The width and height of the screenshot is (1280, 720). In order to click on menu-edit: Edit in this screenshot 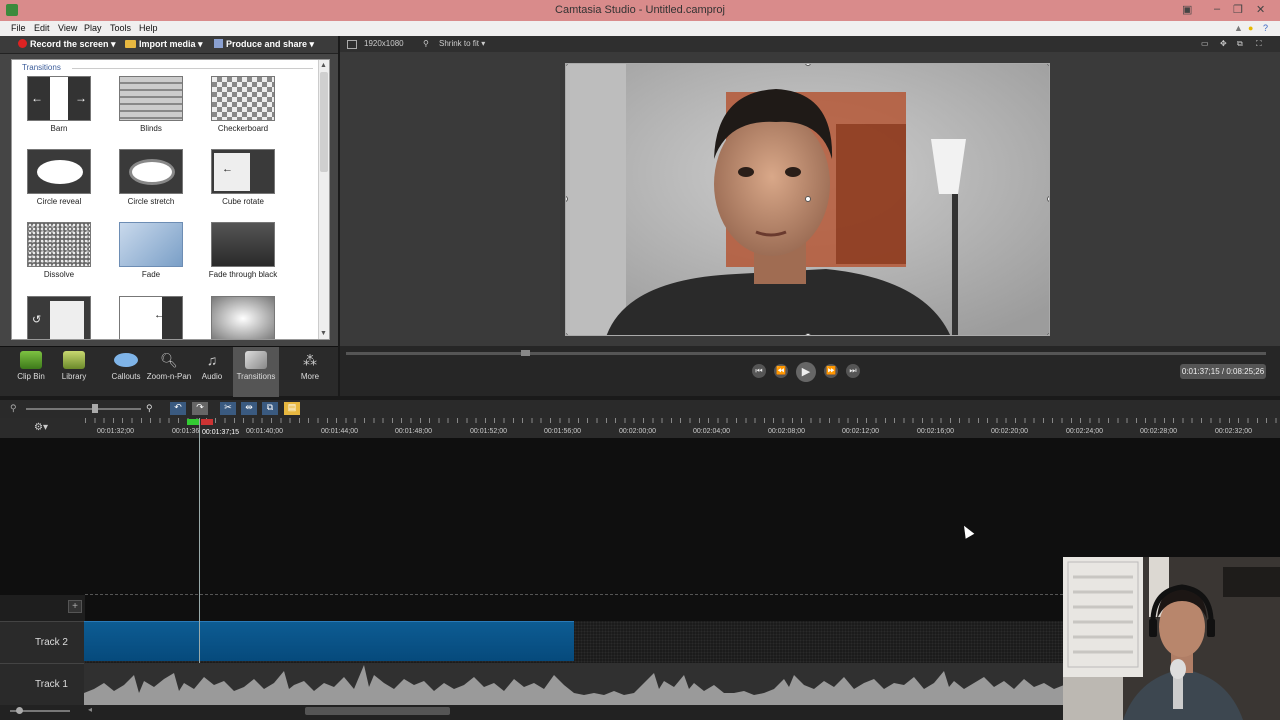, I will do `click(42, 28)`.